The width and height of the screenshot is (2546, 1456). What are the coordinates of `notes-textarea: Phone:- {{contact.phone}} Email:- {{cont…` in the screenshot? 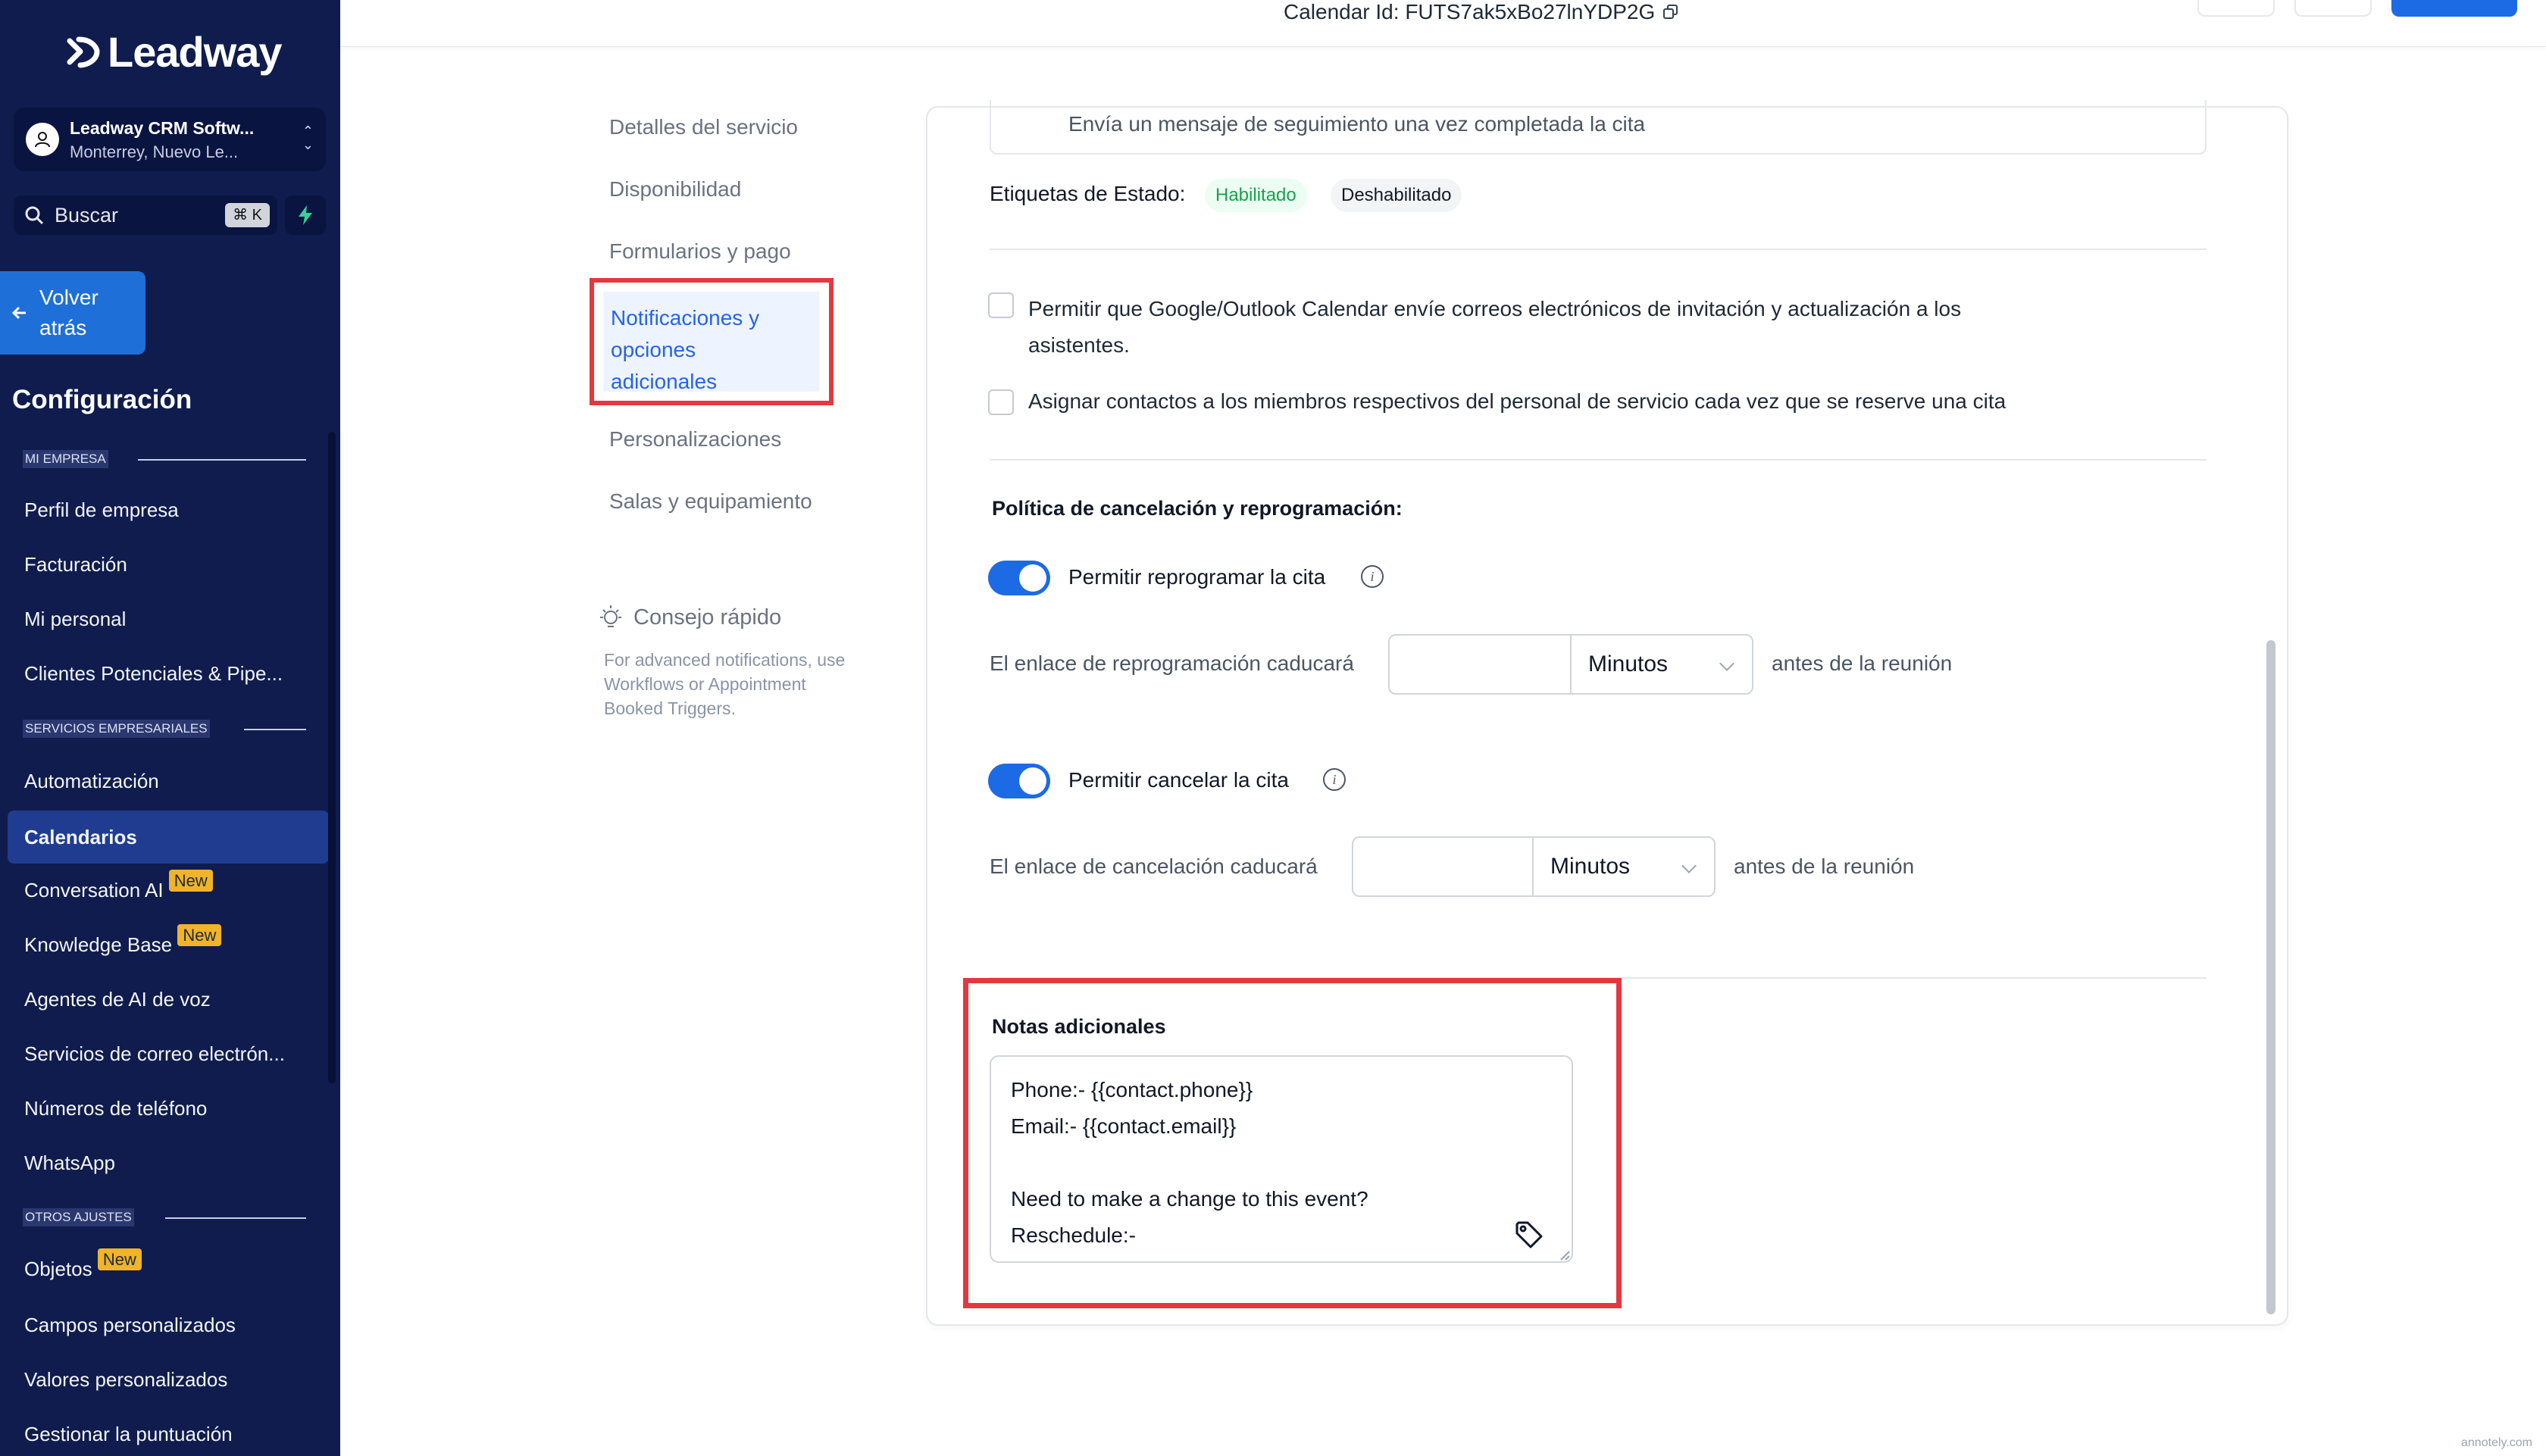 It's located at (1281, 1159).